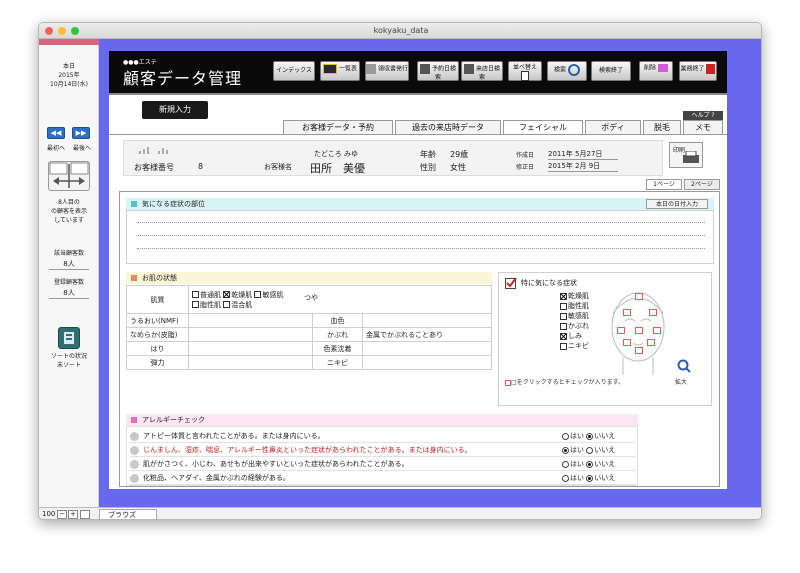  Describe the element at coordinates (574, 326) in the screenshot. I see `symptom-rash: かぶれ` at that location.